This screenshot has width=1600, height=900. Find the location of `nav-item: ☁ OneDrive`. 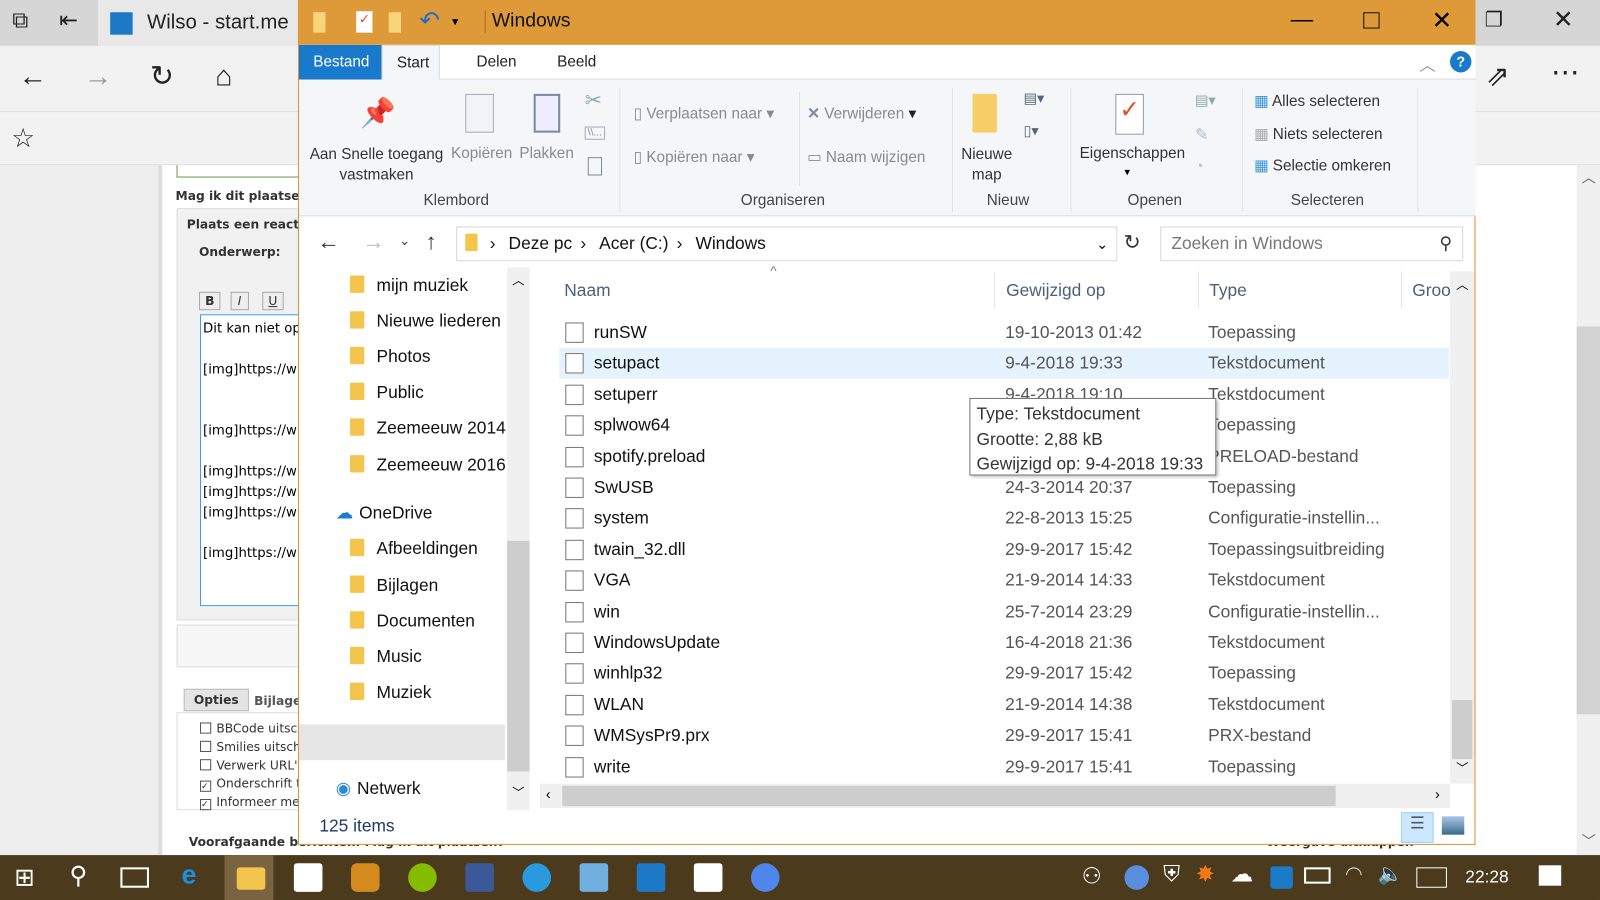

nav-item: ☁ OneDrive is located at coordinates (384, 513).